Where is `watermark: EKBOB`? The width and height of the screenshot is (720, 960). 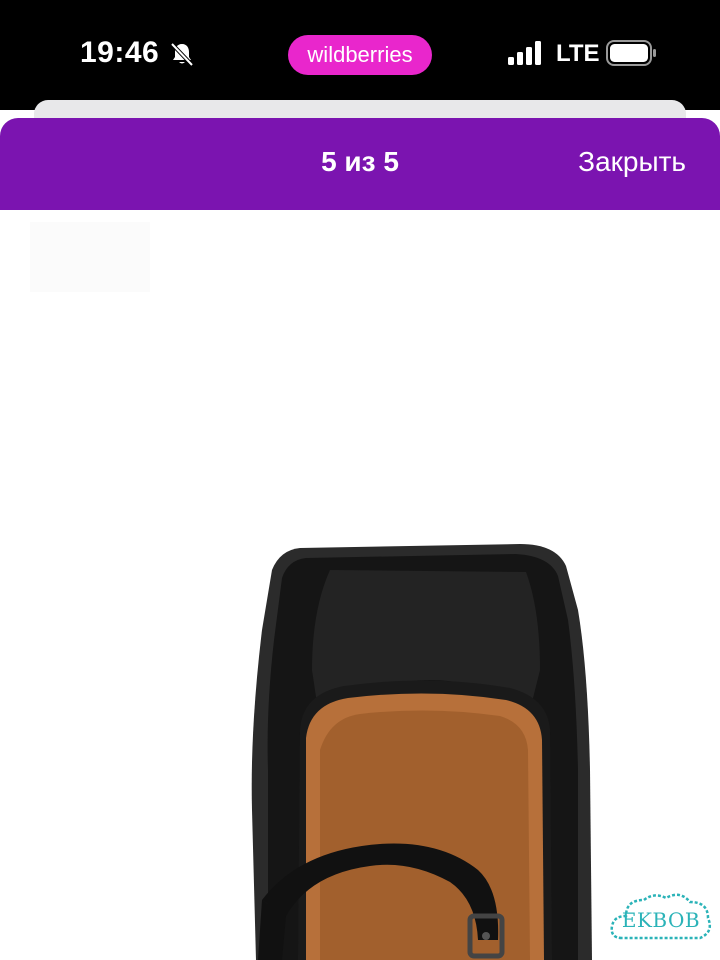
watermark: EKBOB is located at coordinates (661, 919).